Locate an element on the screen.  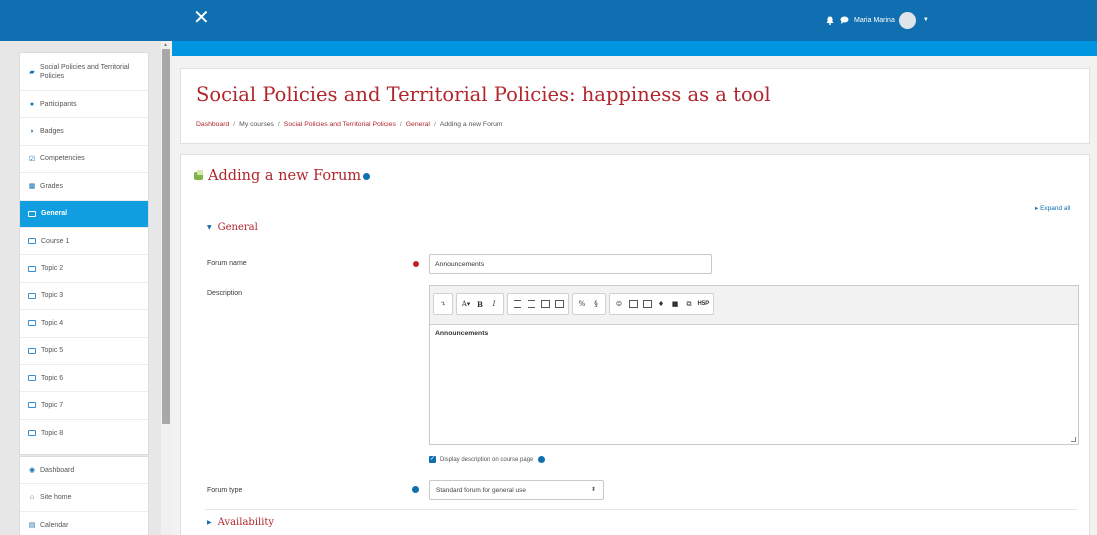
nav-item-label: Topic 5 is located at coordinates (52, 351).